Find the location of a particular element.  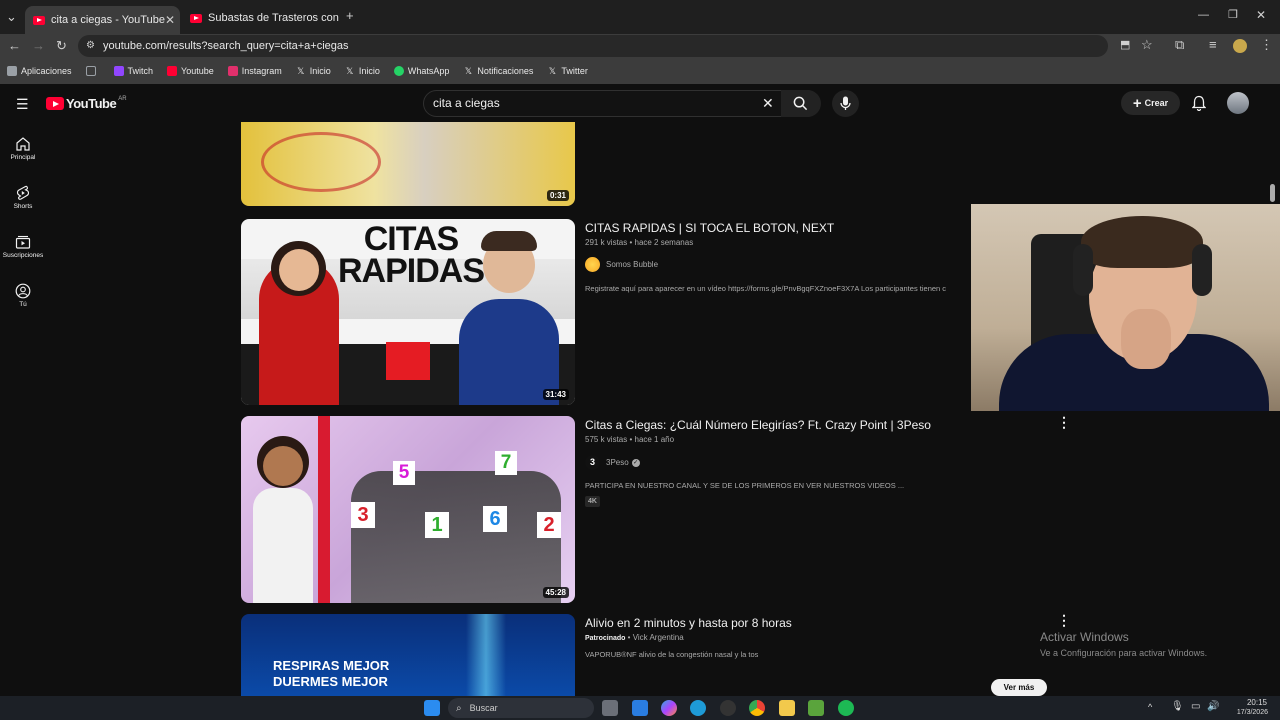

new-tab-icon: + is located at coordinates (350, 15).